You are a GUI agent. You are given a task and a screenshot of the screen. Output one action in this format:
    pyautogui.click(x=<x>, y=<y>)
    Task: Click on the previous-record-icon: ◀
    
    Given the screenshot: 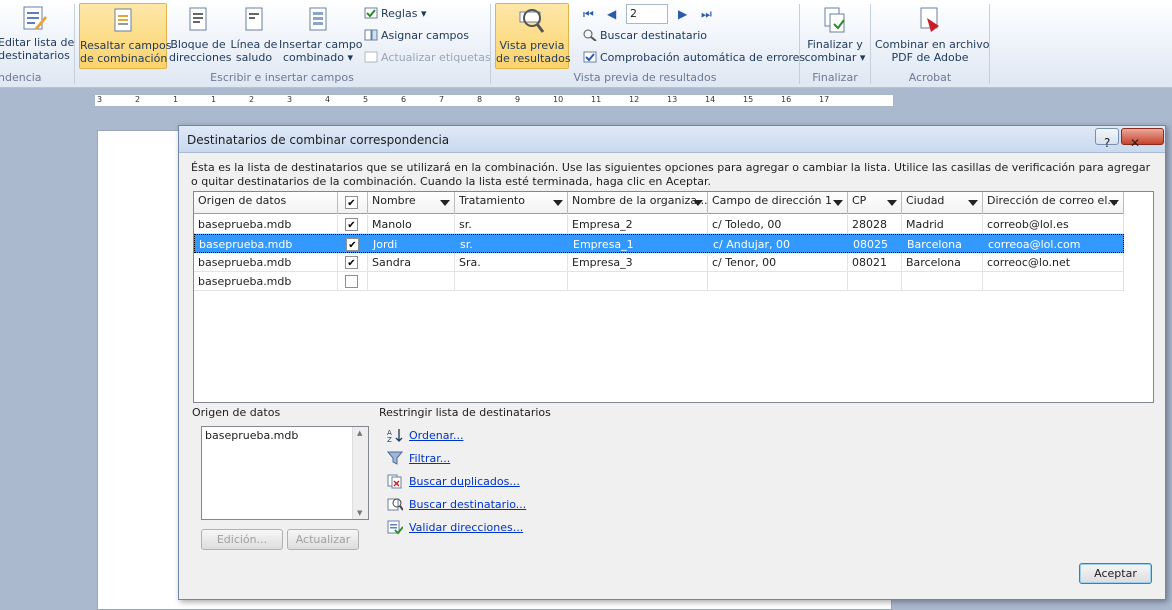 What is the action you would take?
    pyautogui.click(x=611, y=14)
    